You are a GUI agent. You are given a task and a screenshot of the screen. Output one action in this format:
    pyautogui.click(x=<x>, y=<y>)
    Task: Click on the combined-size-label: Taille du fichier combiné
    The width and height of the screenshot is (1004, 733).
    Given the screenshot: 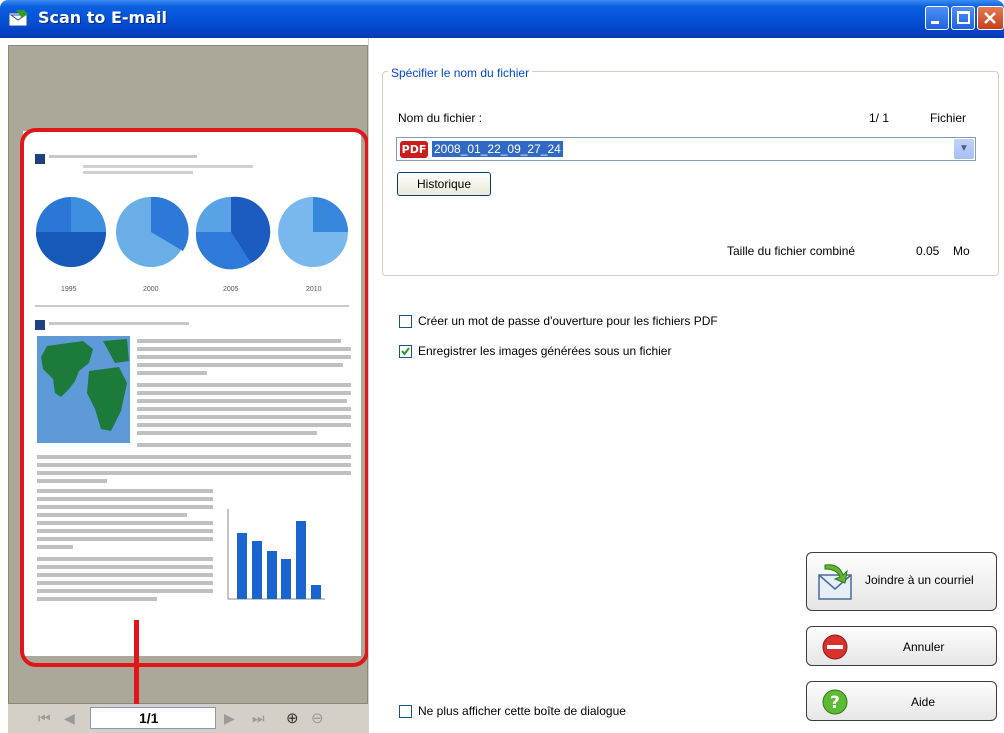 What is the action you would take?
    pyautogui.click(x=791, y=251)
    